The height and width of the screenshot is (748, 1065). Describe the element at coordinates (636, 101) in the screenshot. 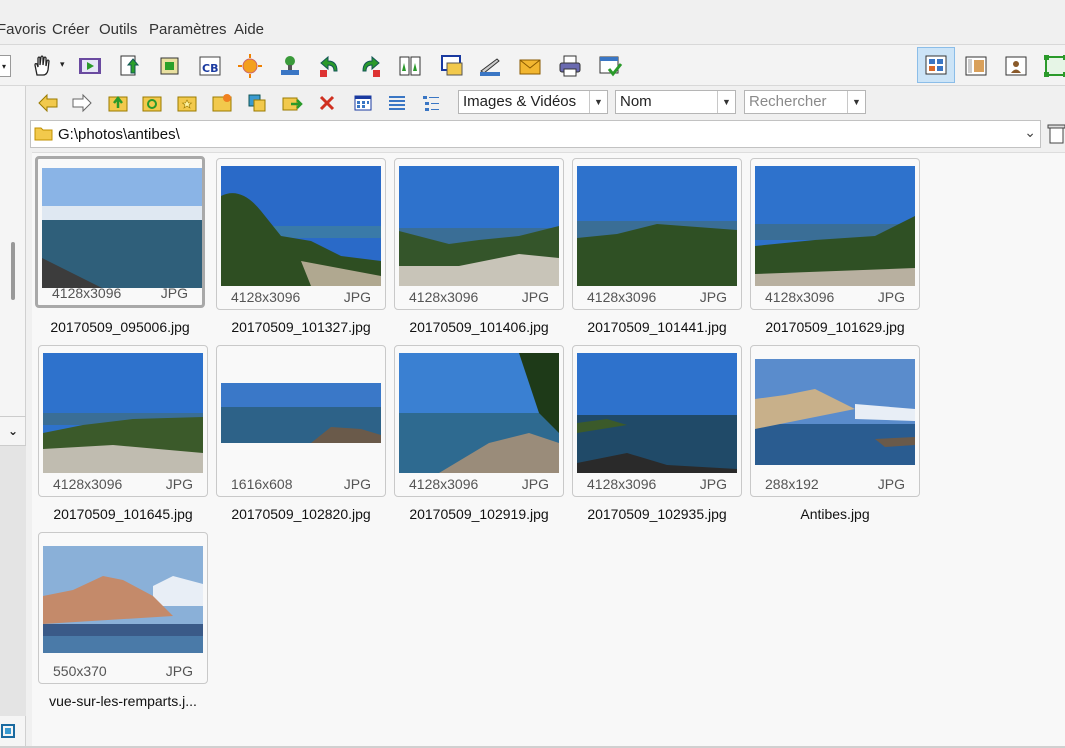

I see `sort-value: Nom` at that location.